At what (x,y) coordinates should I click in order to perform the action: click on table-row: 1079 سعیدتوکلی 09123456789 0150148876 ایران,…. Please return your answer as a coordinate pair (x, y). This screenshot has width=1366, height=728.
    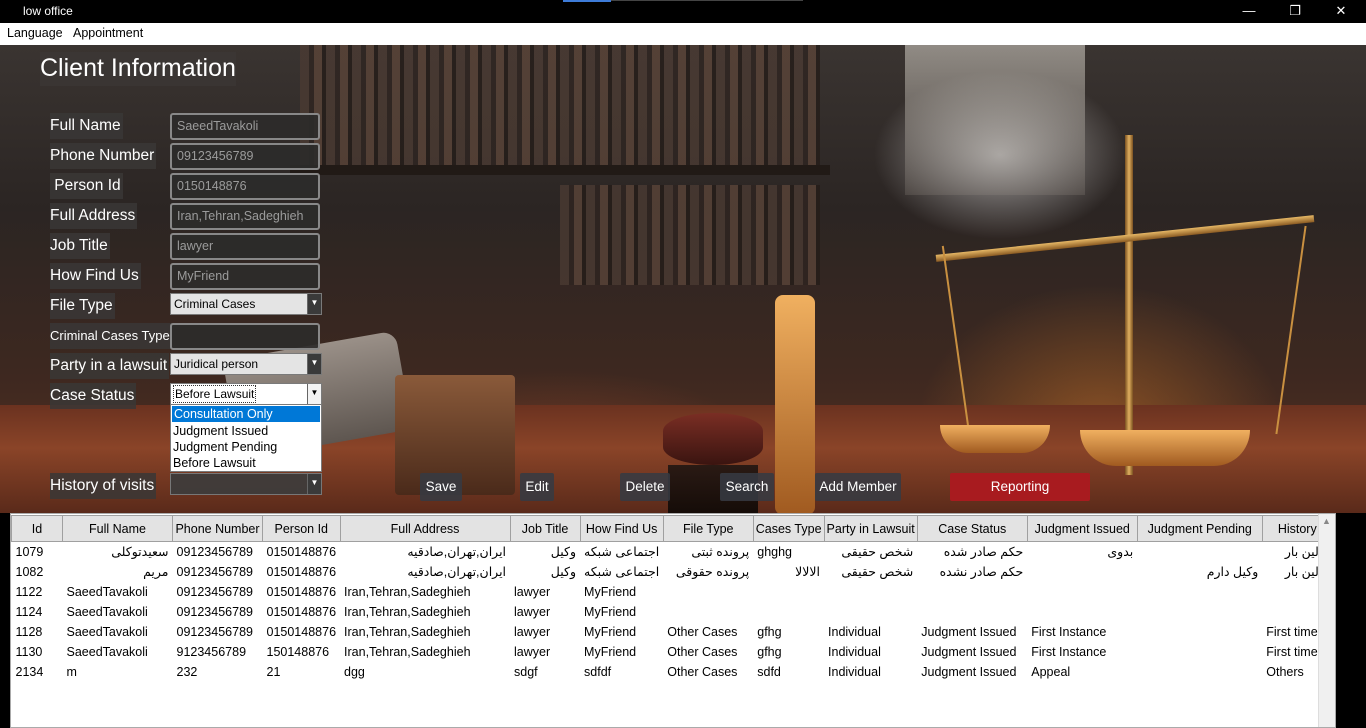
    Looking at the image, I should click on (672, 552).